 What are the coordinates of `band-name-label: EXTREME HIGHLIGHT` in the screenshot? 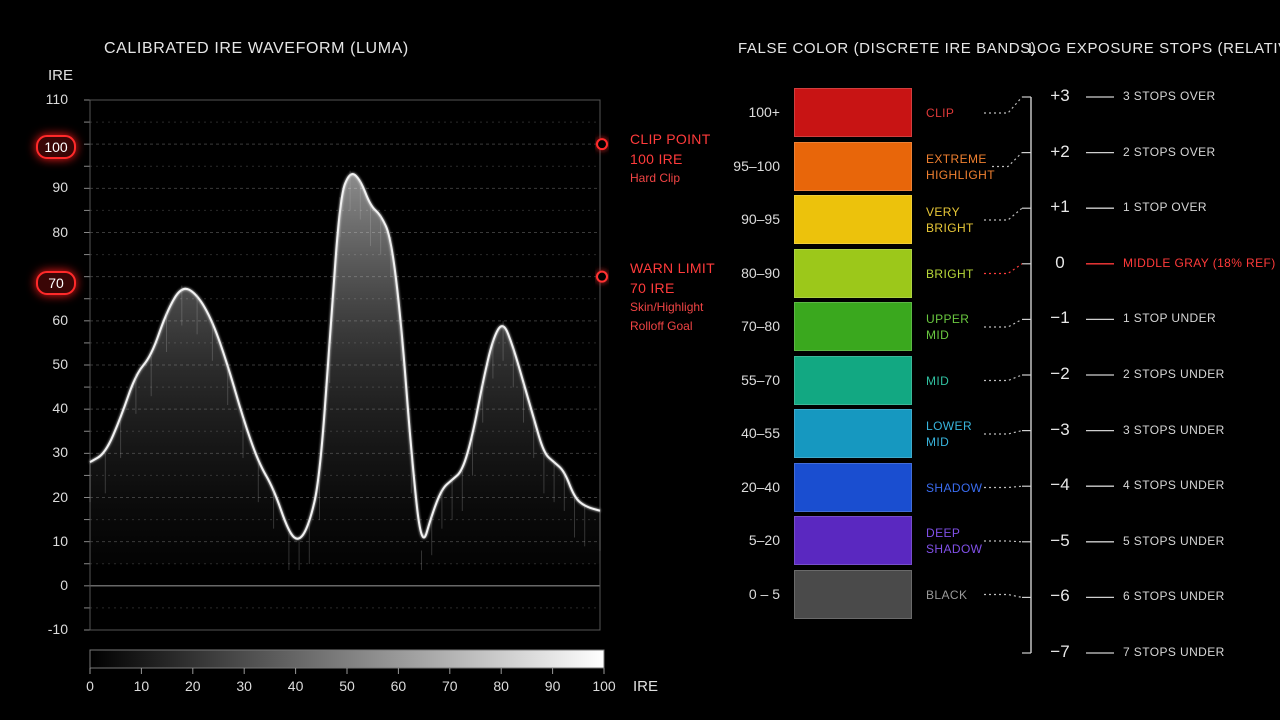 It's located at (960, 167).